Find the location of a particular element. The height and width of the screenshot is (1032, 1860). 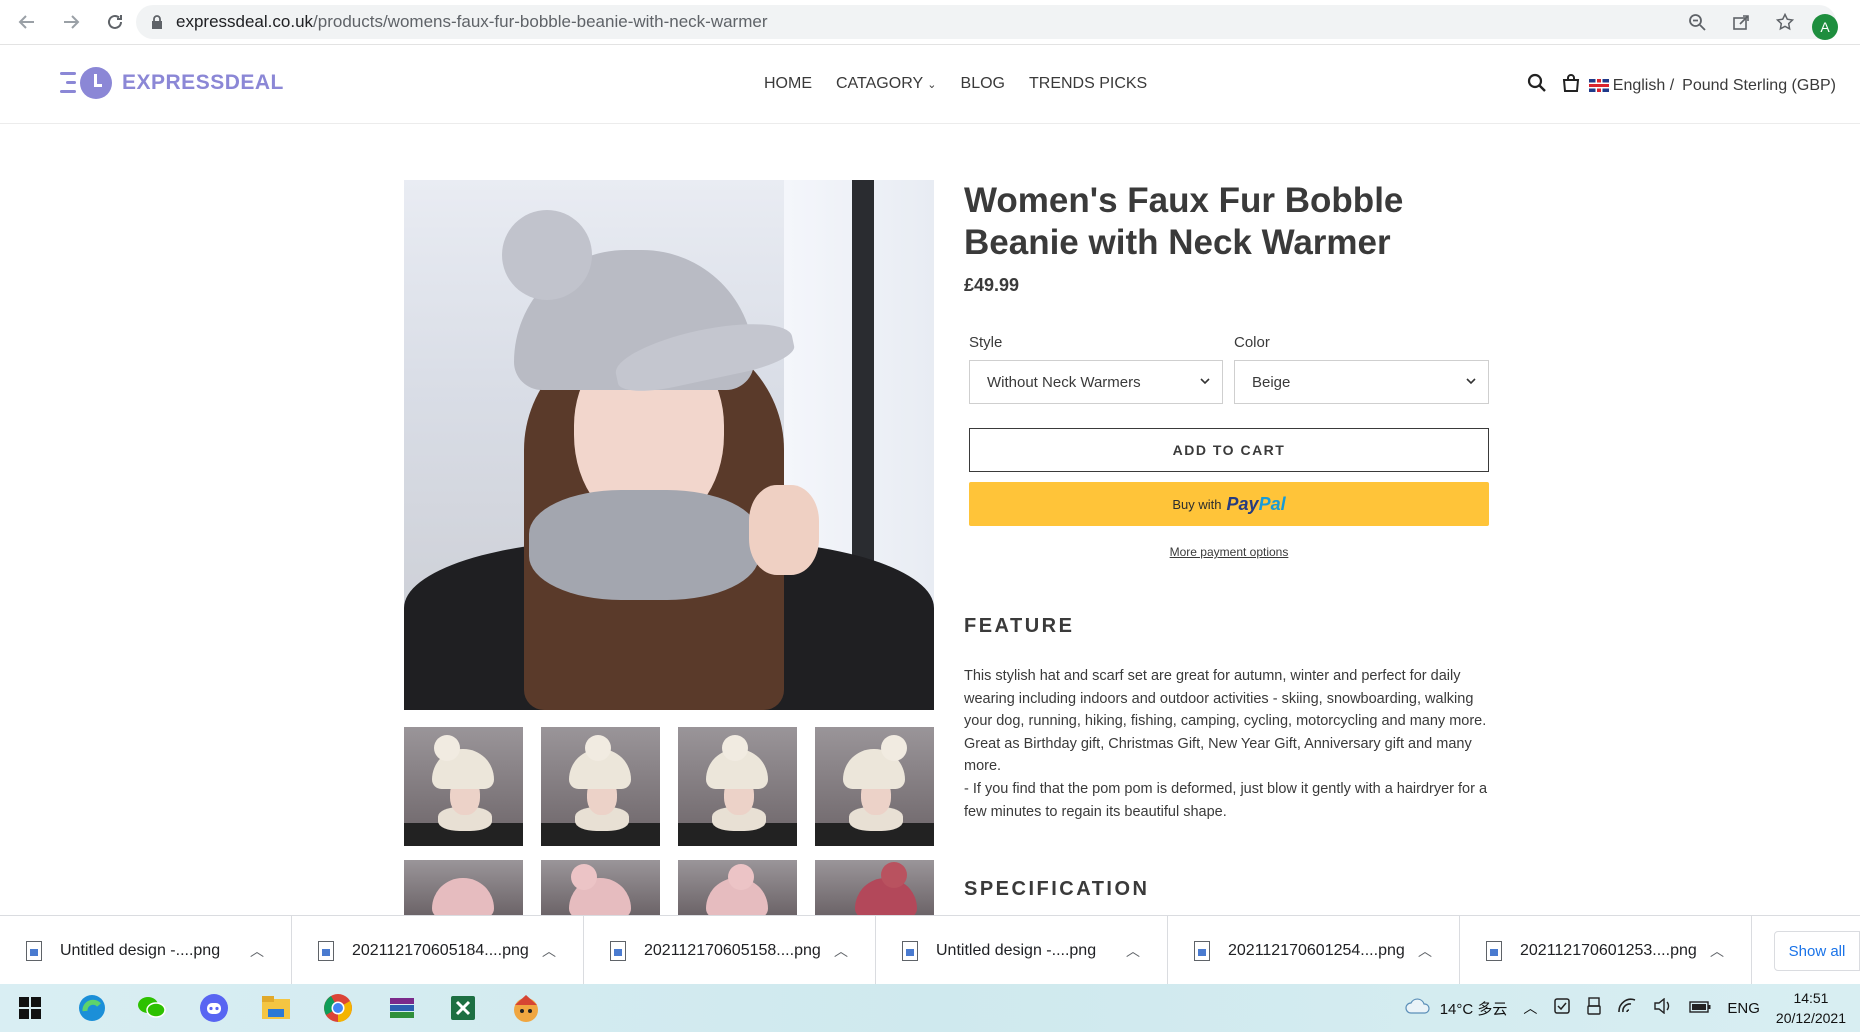

clock-icon is located at coordinates (96, 83).